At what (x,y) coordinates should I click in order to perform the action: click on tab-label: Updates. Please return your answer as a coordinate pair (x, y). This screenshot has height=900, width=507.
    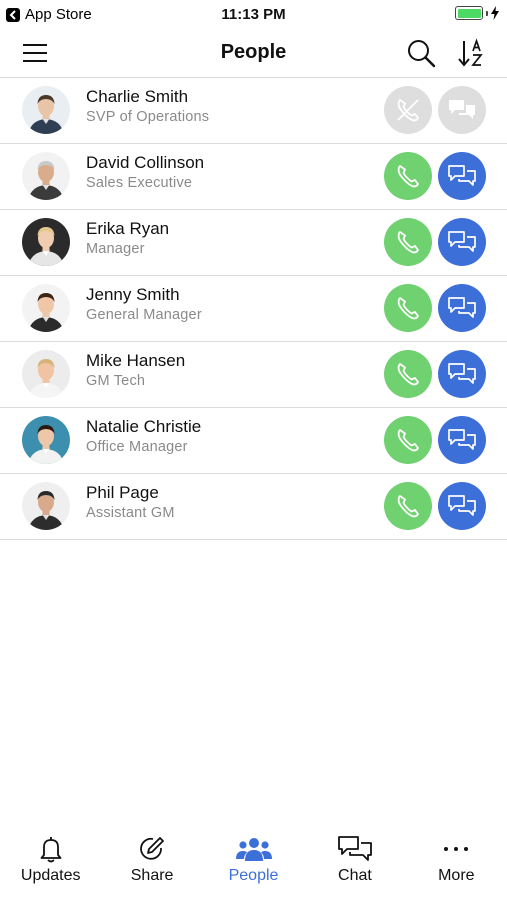
    Looking at the image, I should click on (50, 875).